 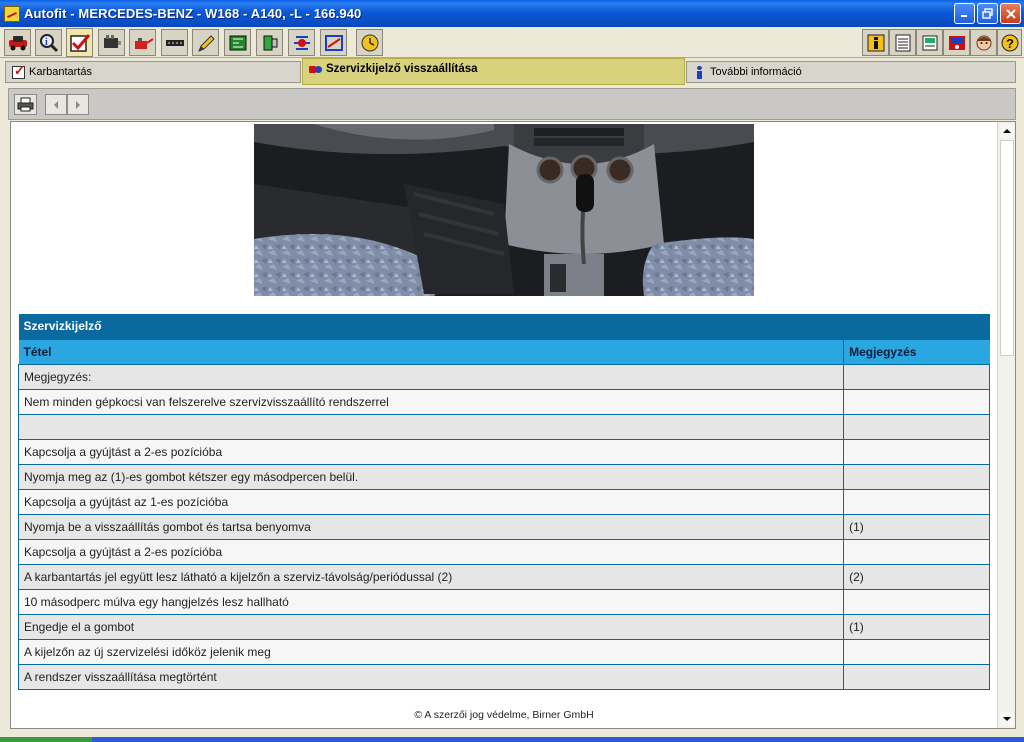 I want to click on start-button, so click(x=46, y=739).